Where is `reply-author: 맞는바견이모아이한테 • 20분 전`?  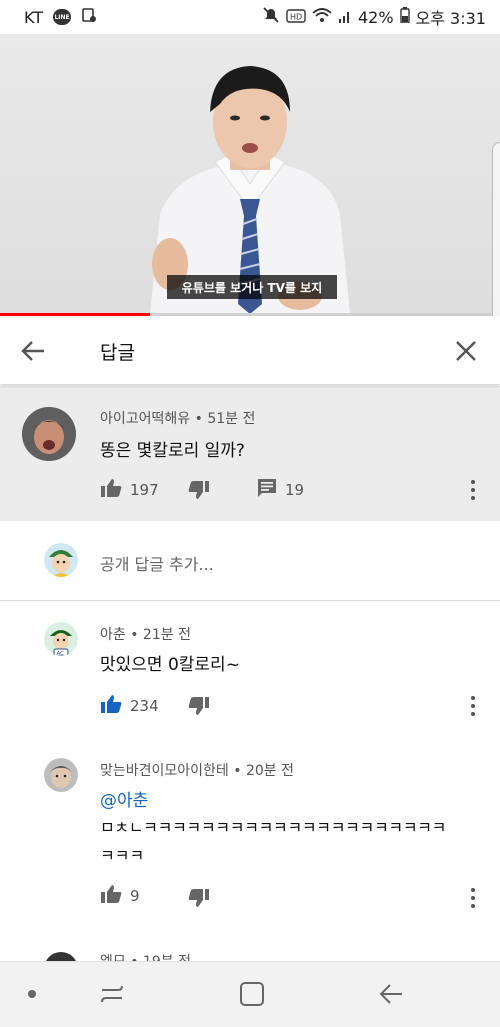 reply-author: 맞는바견이모아이한테 • 20분 전 is located at coordinates (197, 770).